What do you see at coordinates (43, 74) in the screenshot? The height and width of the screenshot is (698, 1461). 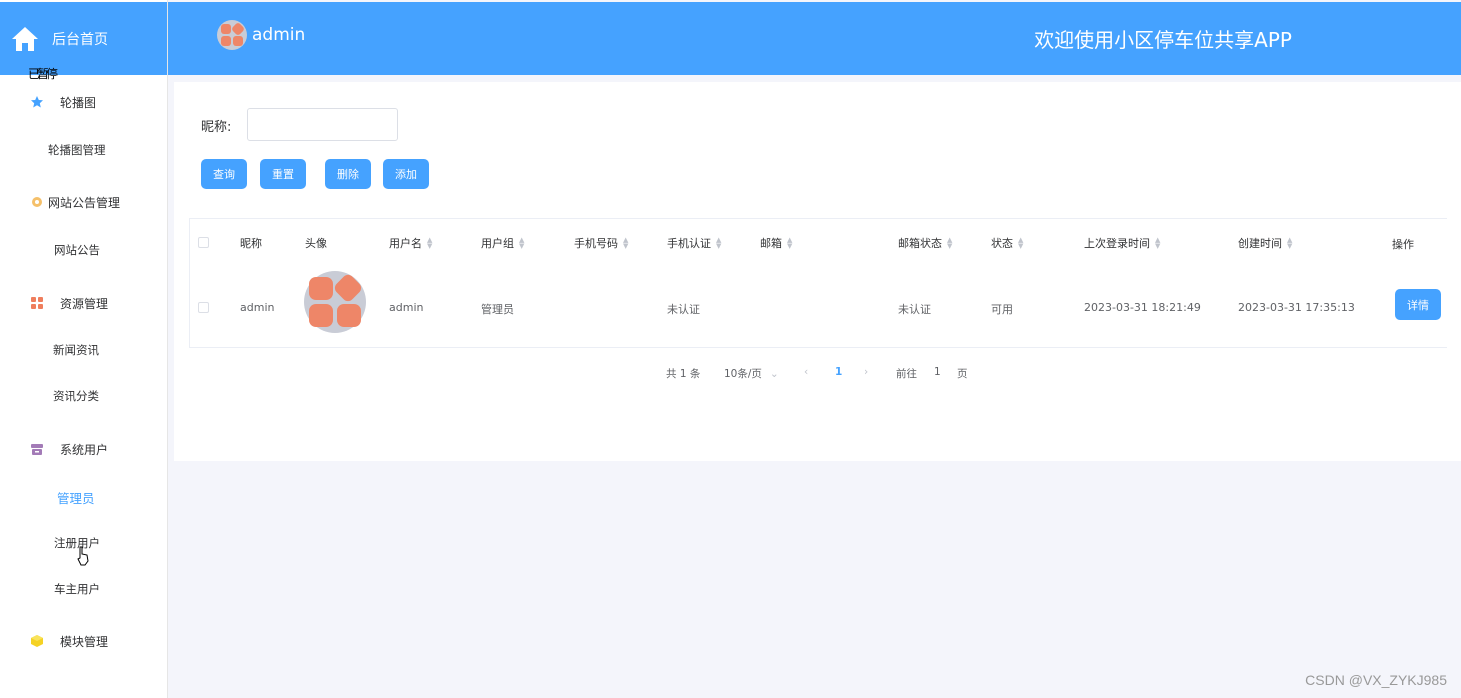 I see `paused-overlay-text: 已暂停` at bounding box center [43, 74].